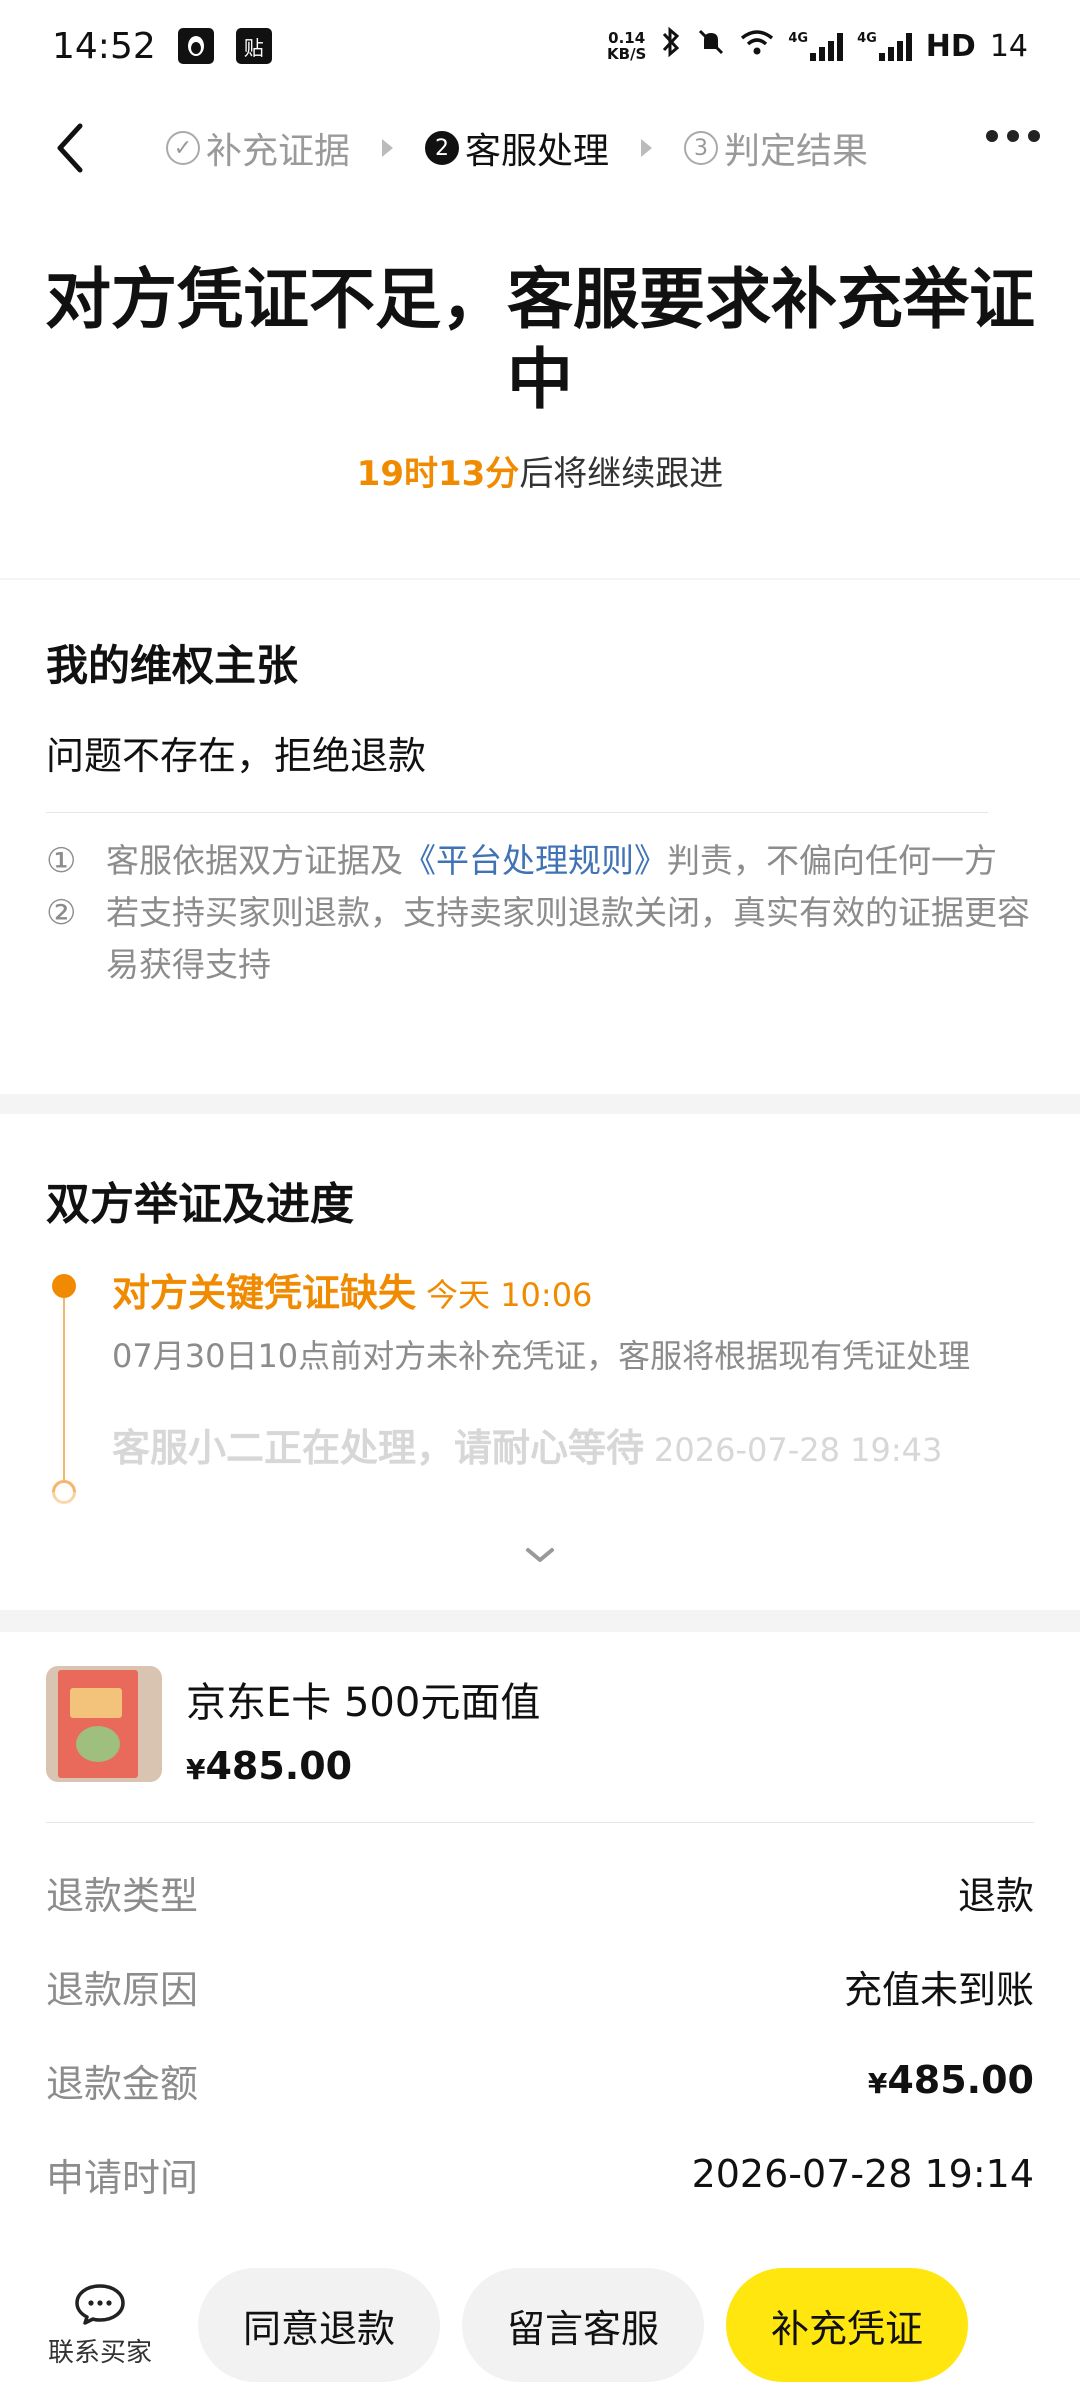  What do you see at coordinates (100, 2325) in the screenshot?
I see `contact-buyer-button: 联系买家` at bounding box center [100, 2325].